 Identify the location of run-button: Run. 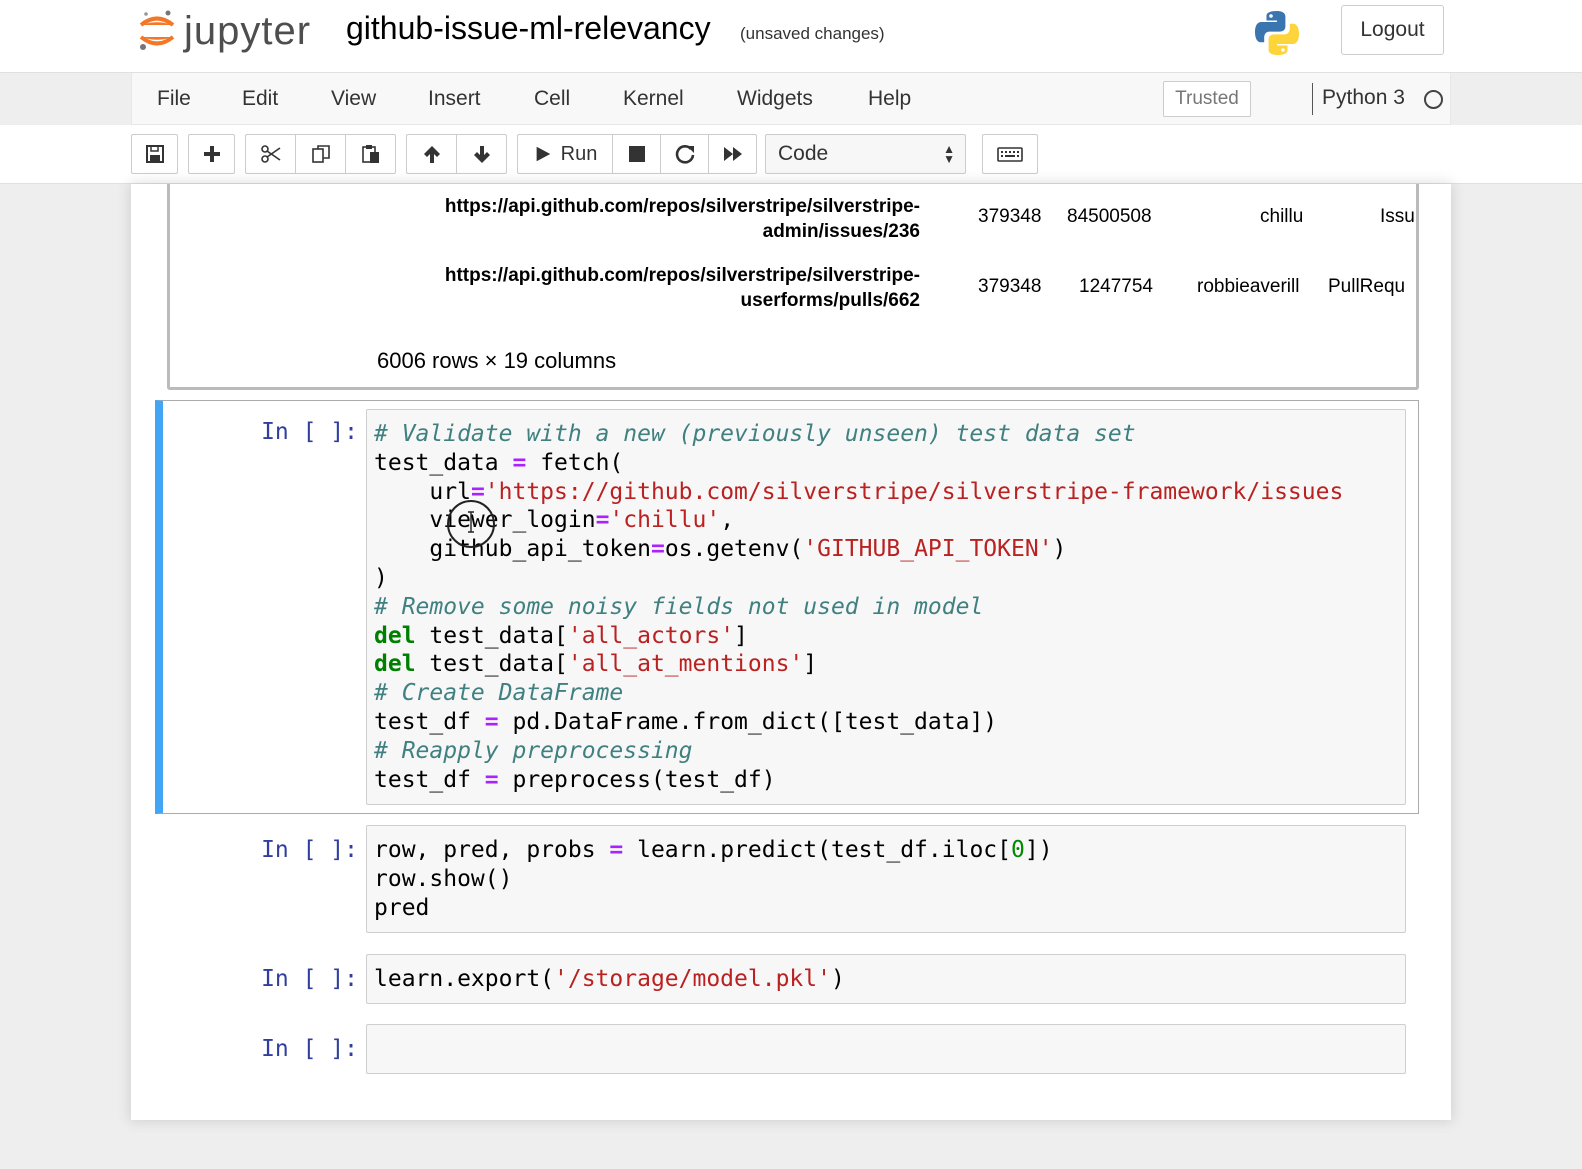
(565, 154).